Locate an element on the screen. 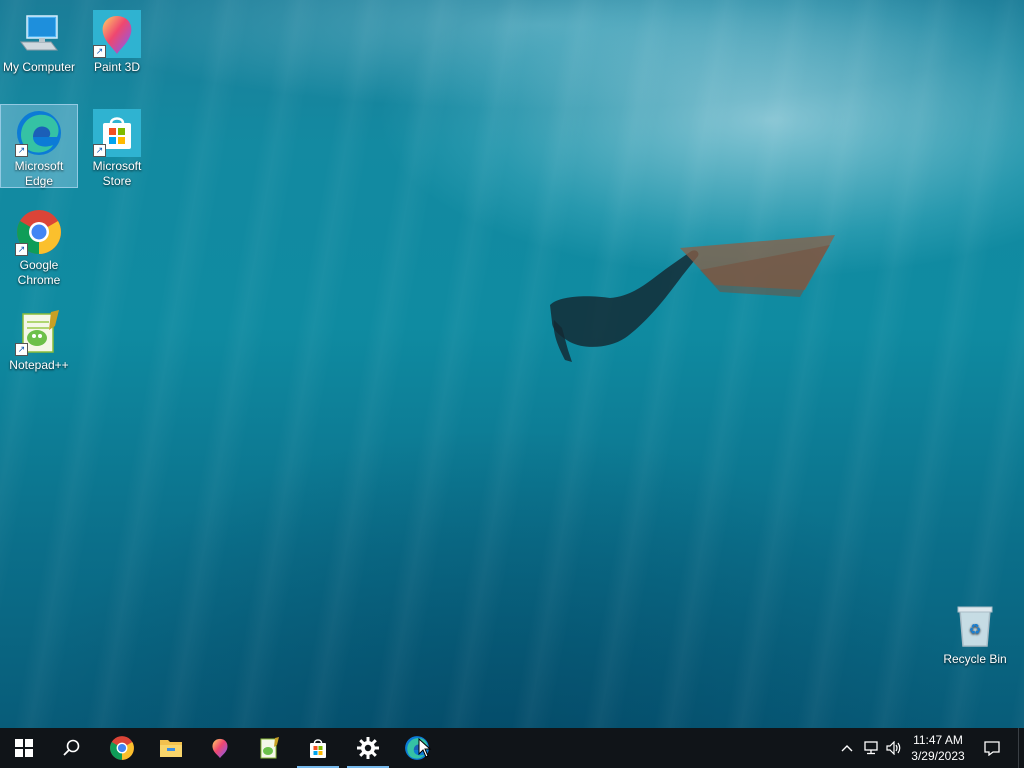 Image resolution: width=1024 pixels, height=768 pixels. taskbar-file-explorer-button is located at coordinates (171, 748).